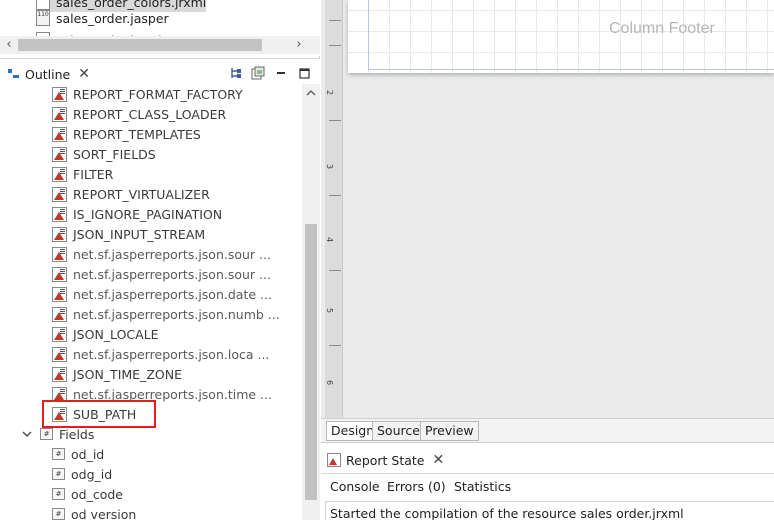  What do you see at coordinates (330, 92) in the screenshot?
I see `ruler-number: 2` at bounding box center [330, 92].